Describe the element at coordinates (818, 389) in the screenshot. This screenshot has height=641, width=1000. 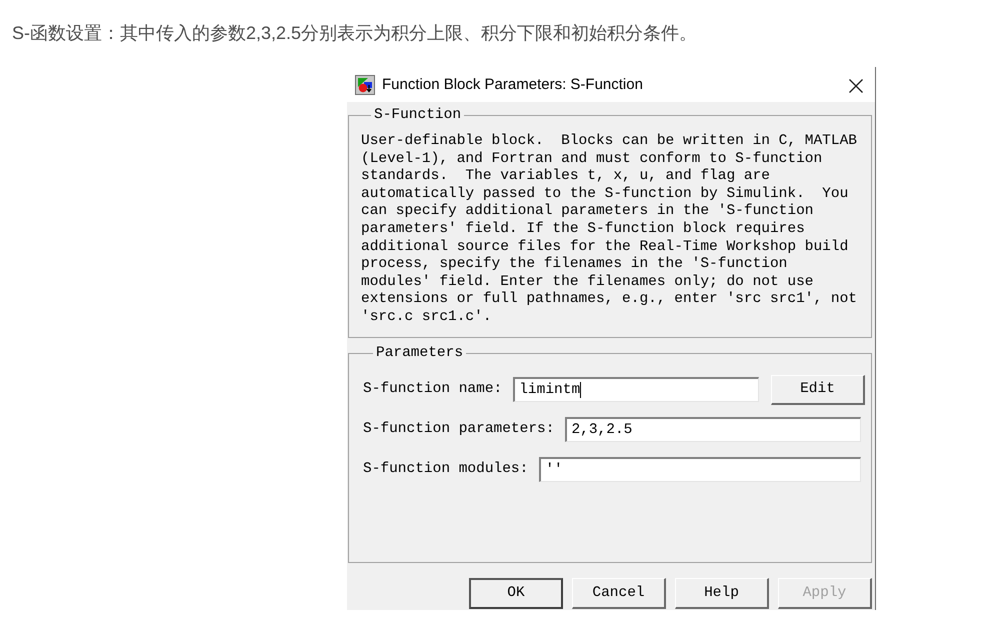
I see `edit-button: Edit` at that location.